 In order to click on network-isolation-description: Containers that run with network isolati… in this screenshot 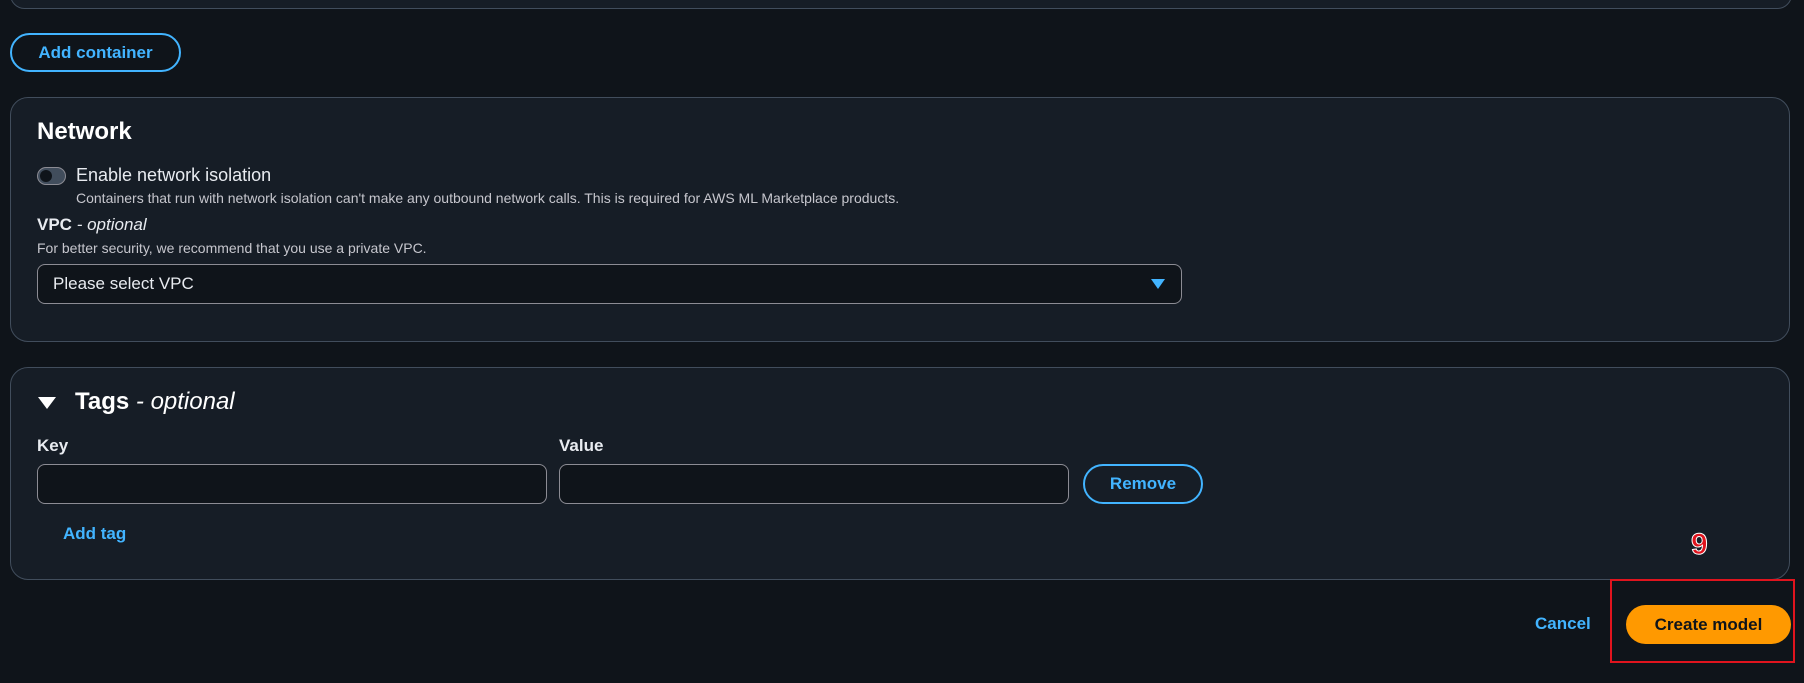, I will do `click(488, 198)`.